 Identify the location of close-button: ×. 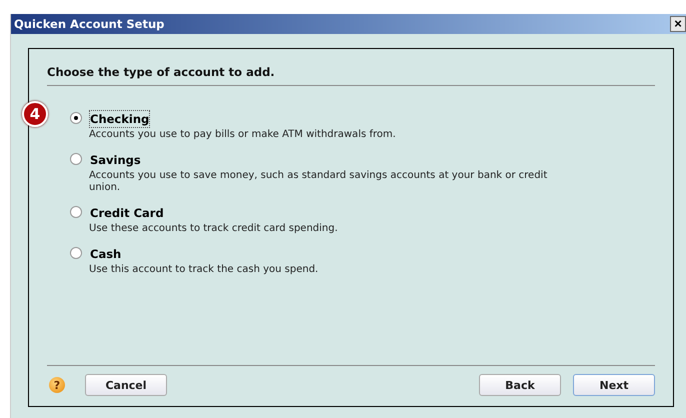
(678, 24).